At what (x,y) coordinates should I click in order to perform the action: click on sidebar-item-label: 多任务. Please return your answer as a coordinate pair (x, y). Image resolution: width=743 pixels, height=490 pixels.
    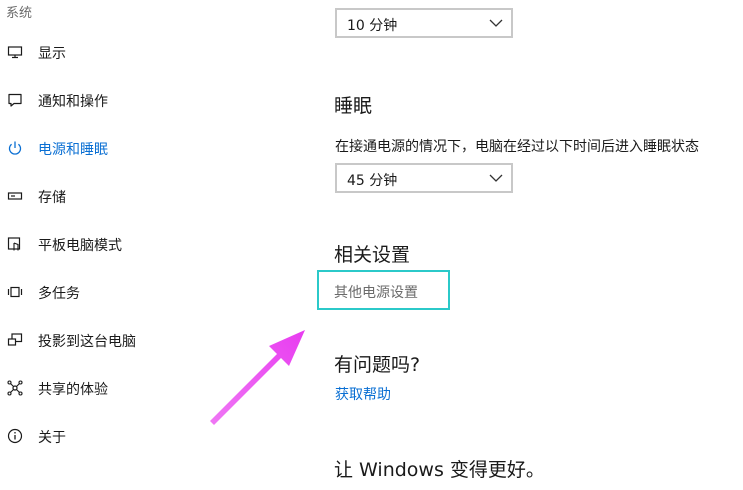
    Looking at the image, I should click on (59, 294).